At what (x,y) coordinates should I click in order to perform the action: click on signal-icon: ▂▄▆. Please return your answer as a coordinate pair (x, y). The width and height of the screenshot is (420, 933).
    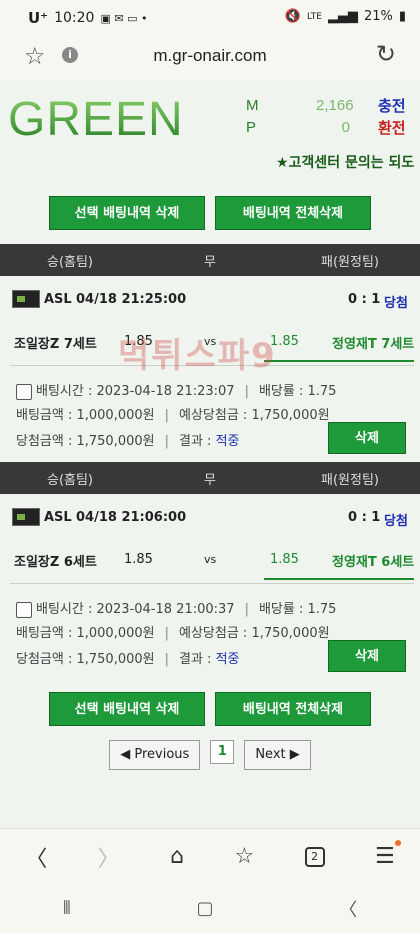
    Looking at the image, I should click on (342, 16).